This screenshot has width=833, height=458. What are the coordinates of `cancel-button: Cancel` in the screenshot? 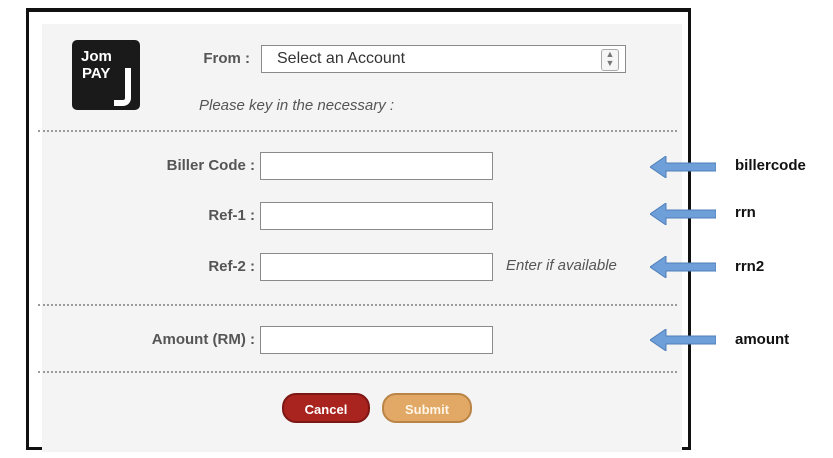 It's located at (326, 408).